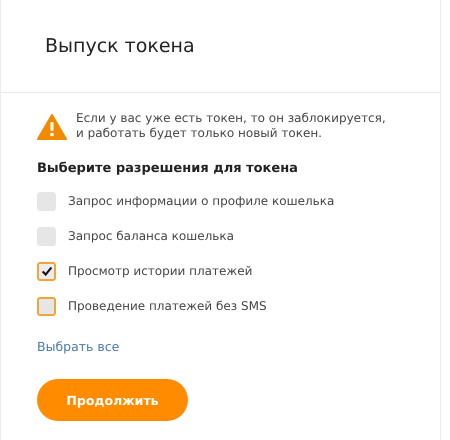  Describe the element at coordinates (167, 306) in the screenshot. I see `checkbox-label: Проведение платежей без SMS` at that location.